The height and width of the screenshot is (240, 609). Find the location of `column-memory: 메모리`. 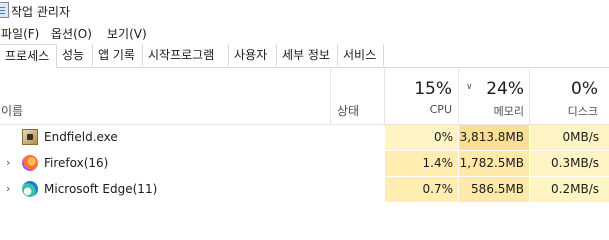

column-memory: 메모리 is located at coordinates (493, 111).